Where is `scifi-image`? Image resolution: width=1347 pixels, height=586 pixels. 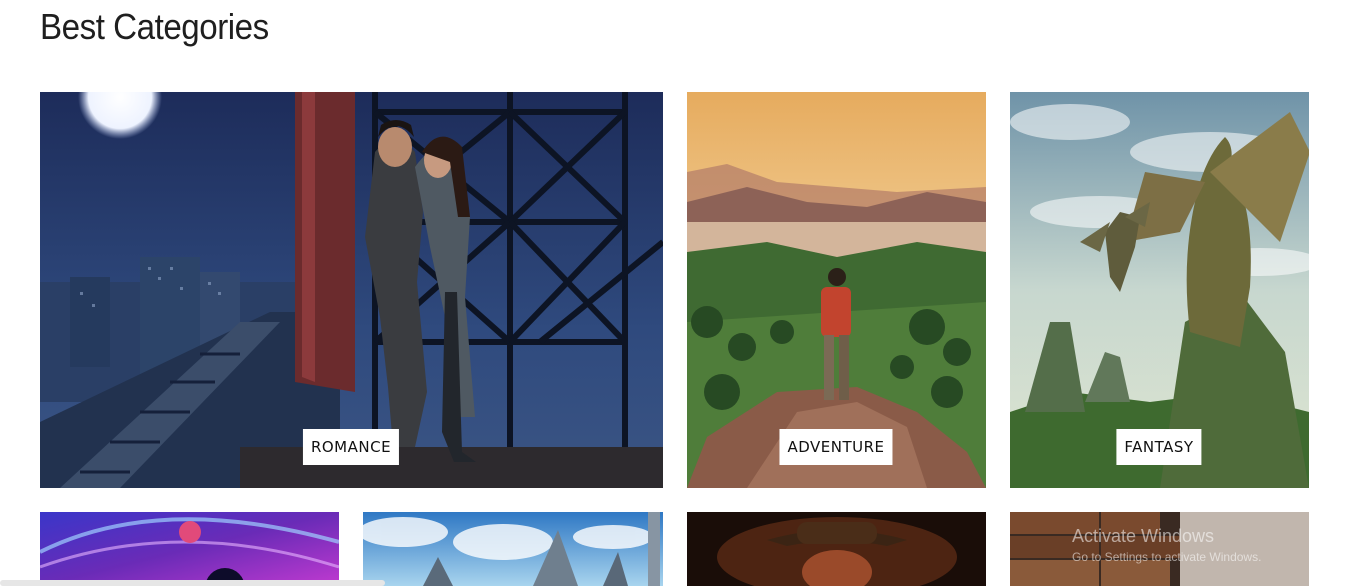
scifi-image is located at coordinates (513, 549).